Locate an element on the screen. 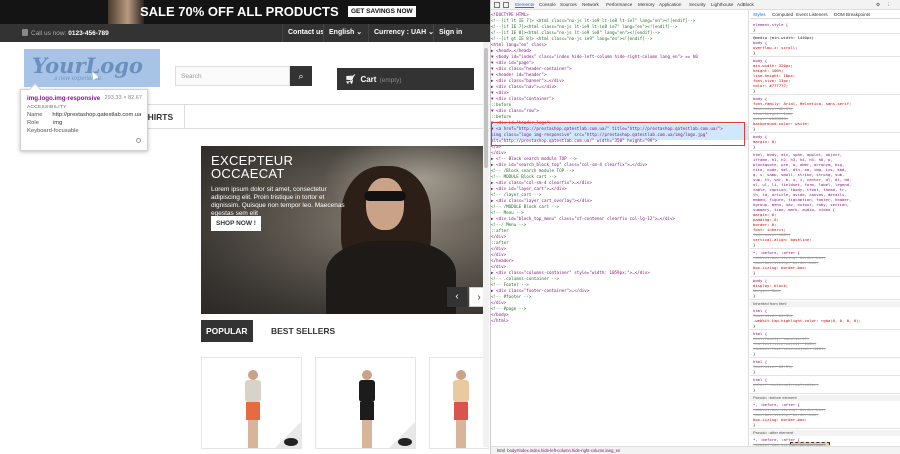 The width and height of the screenshot is (900, 454). shop-now-button: SHOP NOW ! is located at coordinates (236, 223).